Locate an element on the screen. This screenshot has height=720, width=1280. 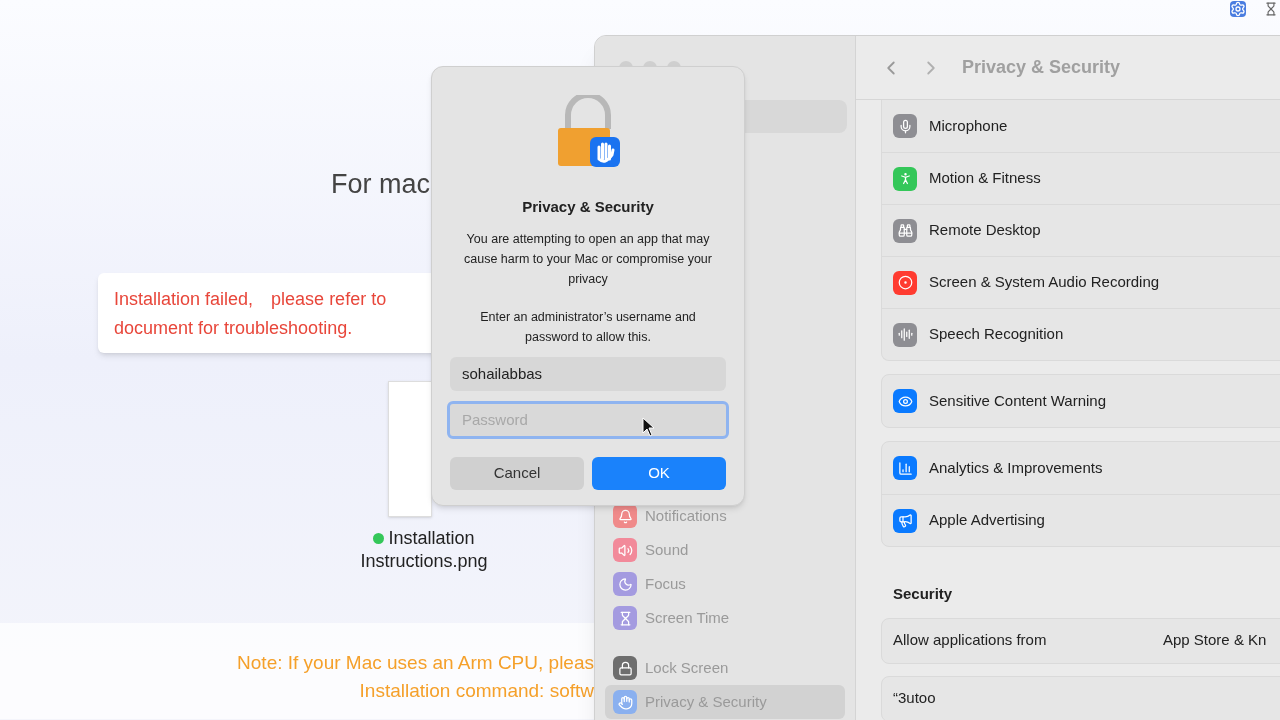
settings-row: Remote Desktop is located at coordinates (1081, 230).